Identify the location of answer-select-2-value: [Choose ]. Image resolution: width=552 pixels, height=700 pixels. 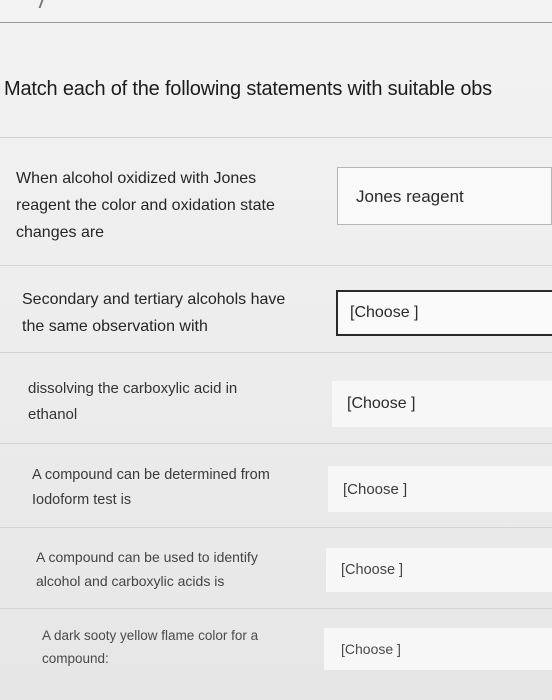
(384, 312).